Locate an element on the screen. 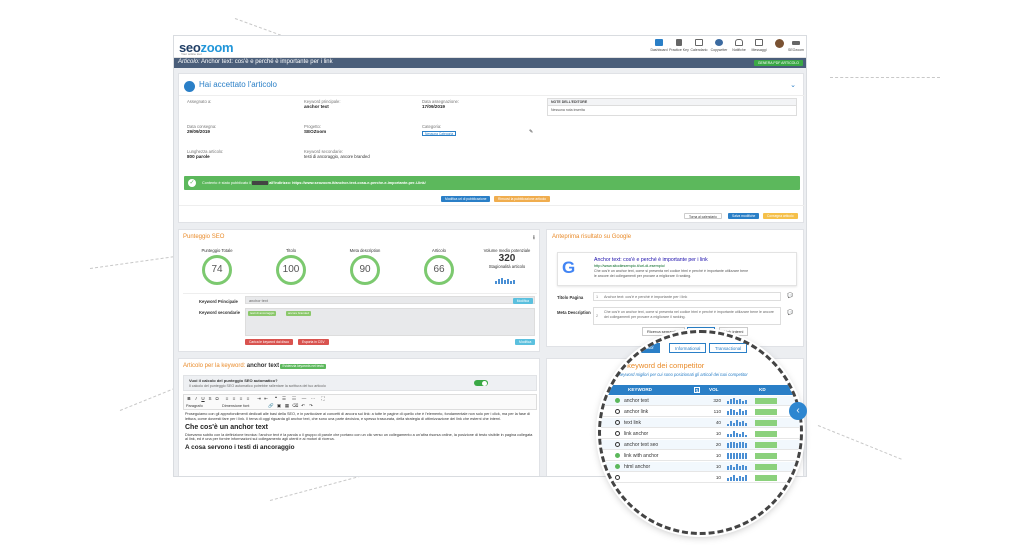  side-panel-toggle: ‹ is located at coordinates (798, 411).